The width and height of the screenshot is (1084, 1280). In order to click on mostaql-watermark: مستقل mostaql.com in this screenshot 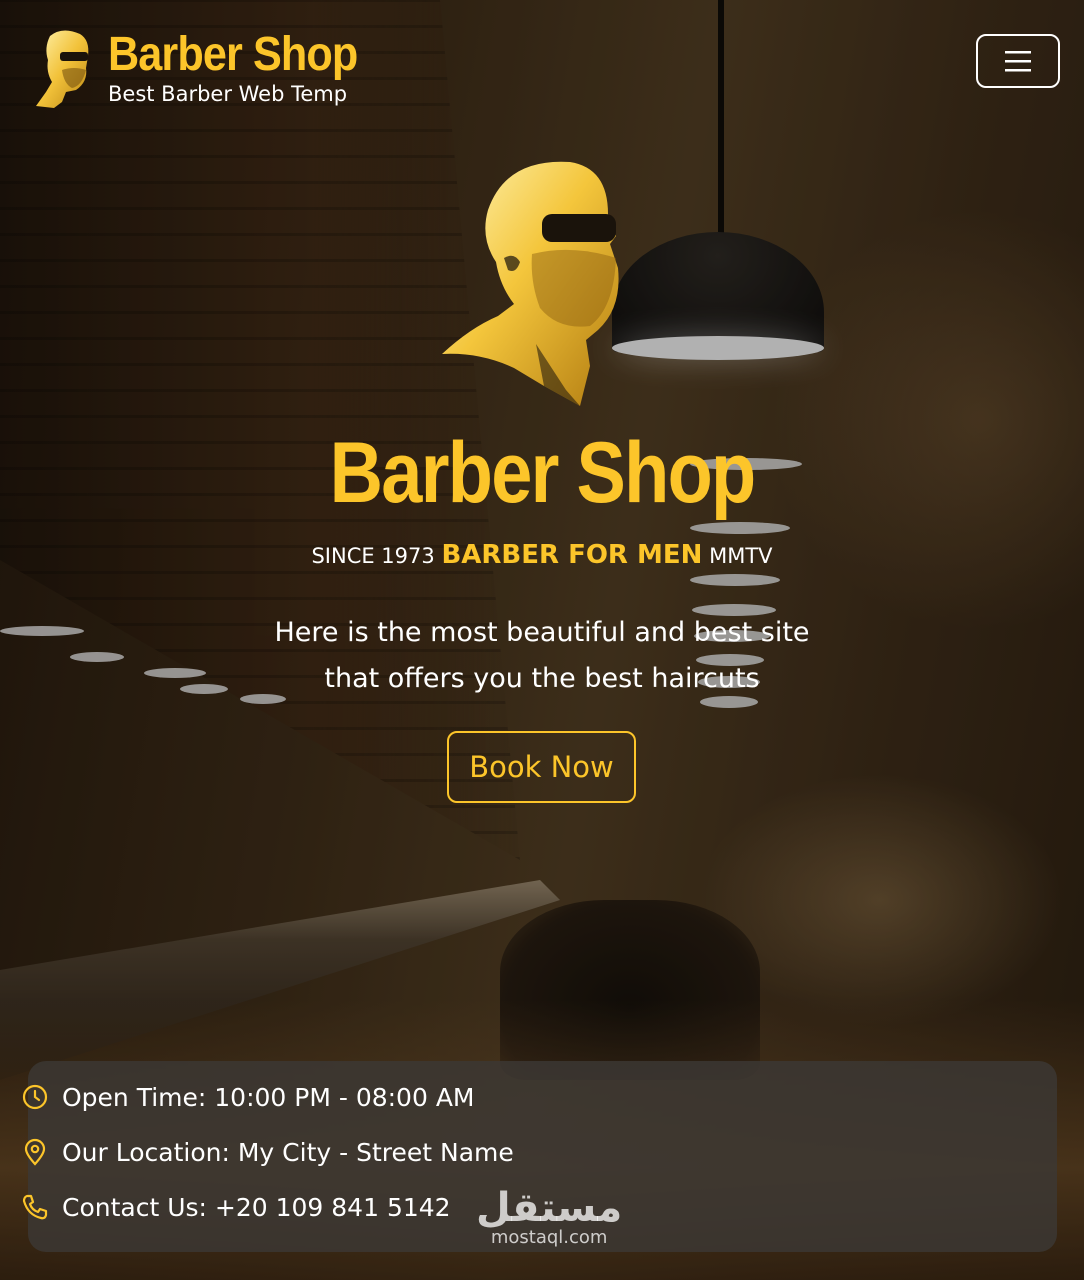, I will do `click(549, 1218)`.